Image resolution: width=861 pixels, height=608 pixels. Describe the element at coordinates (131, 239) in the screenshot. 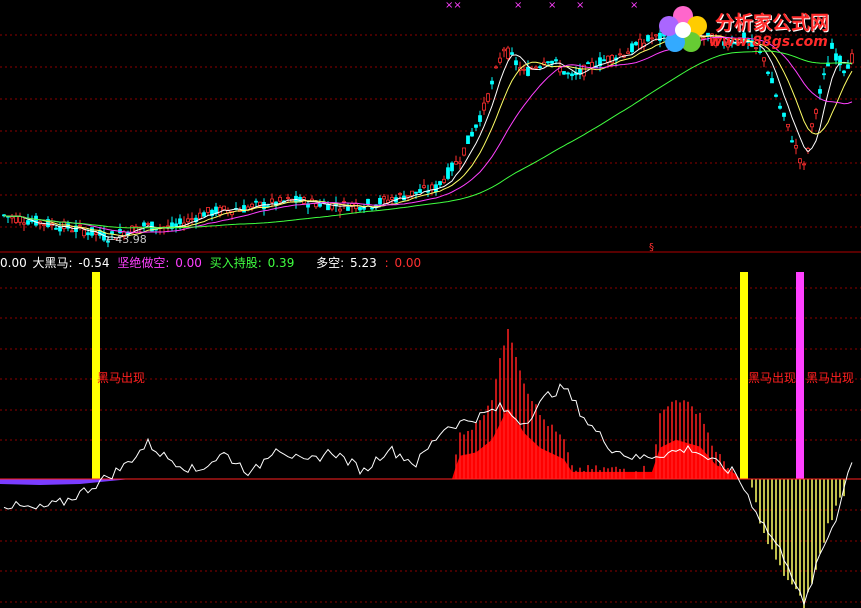

I see `low-price-value: 43.98` at that location.